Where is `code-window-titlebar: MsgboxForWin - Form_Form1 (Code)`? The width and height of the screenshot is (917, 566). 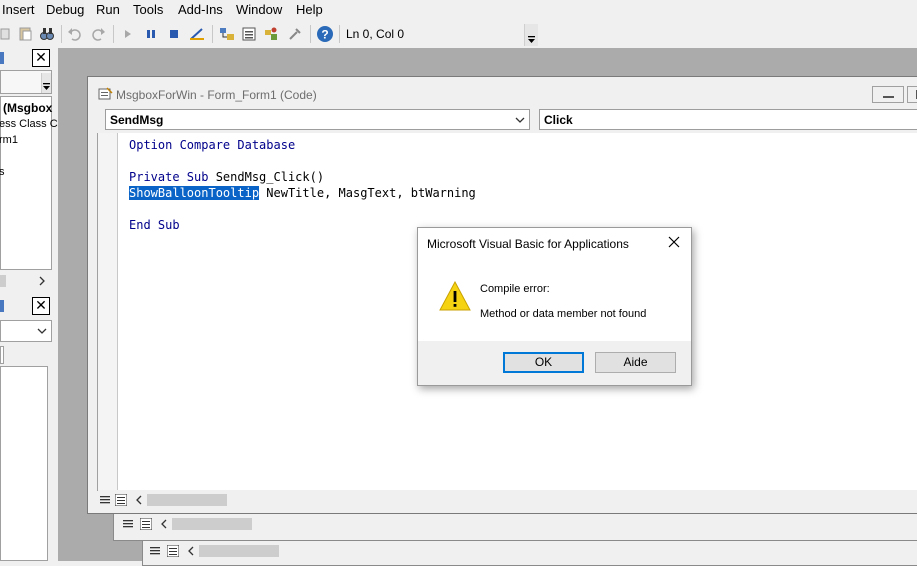 code-window-titlebar: MsgboxForWin - Form_Form1 (Code) is located at coordinates (502, 91).